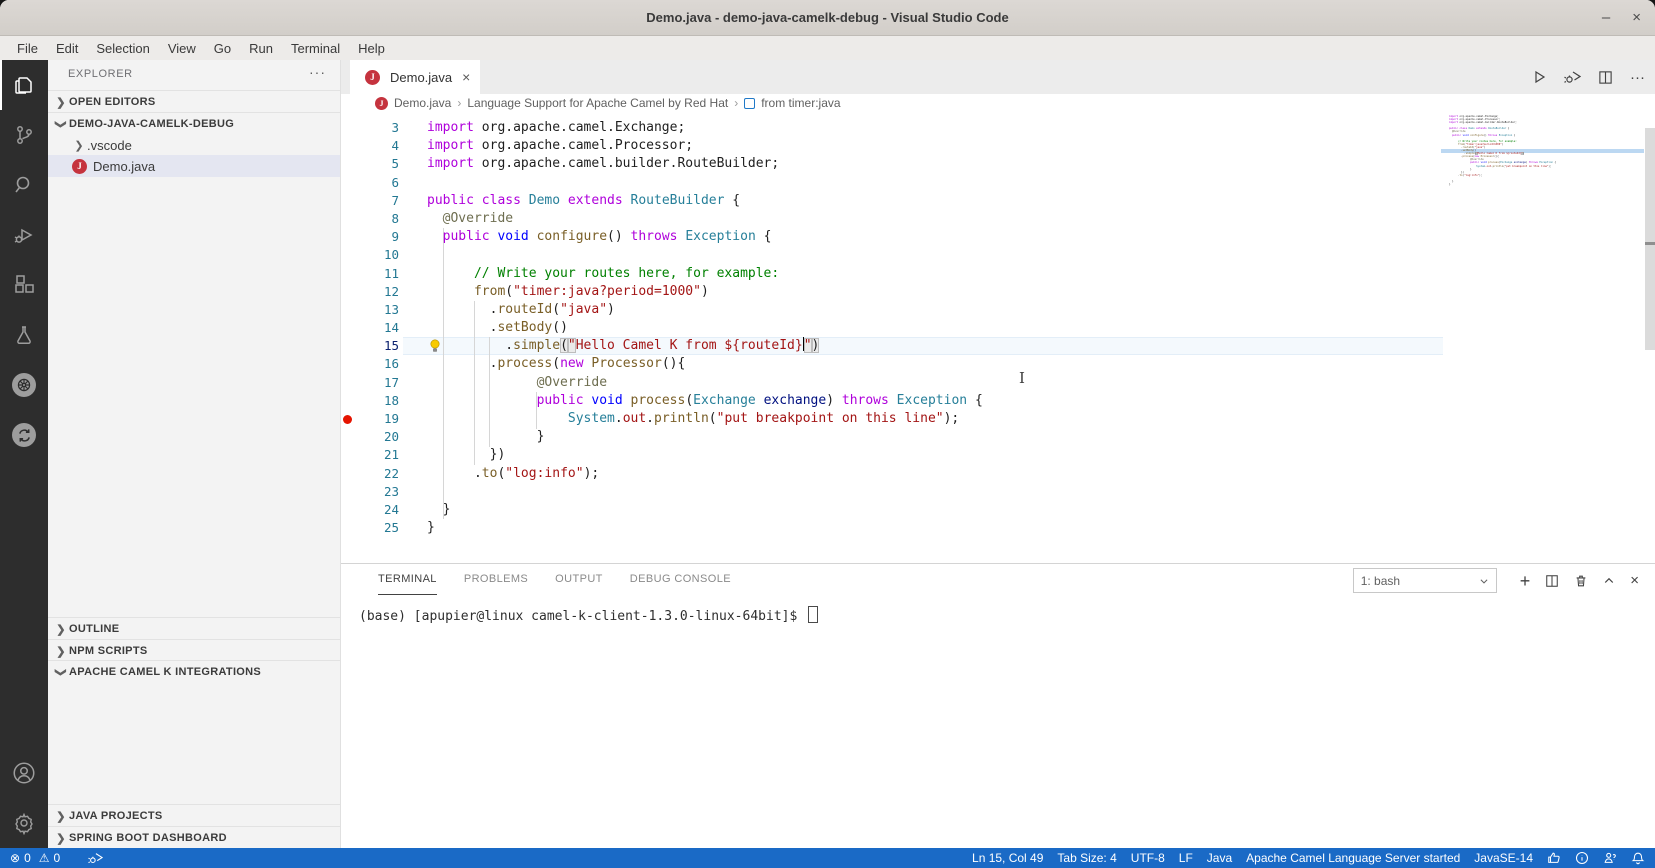  Describe the element at coordinates (377, 474) in the screenshot. I see `line-number: 22` at that location.